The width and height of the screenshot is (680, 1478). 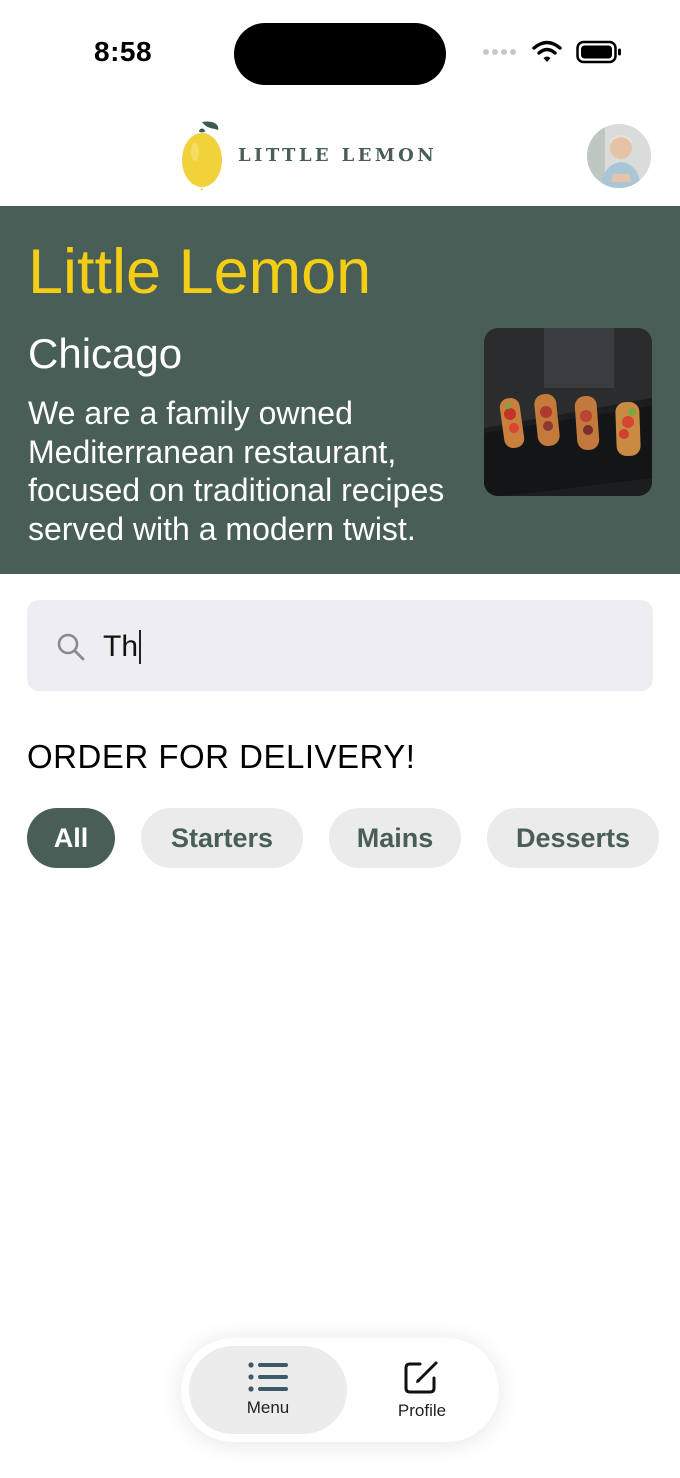 What do you see at coordinates (573, 838) in the screenshot?
I see `category-chip-desserts: Desserts` at bounding box center [573, 838].